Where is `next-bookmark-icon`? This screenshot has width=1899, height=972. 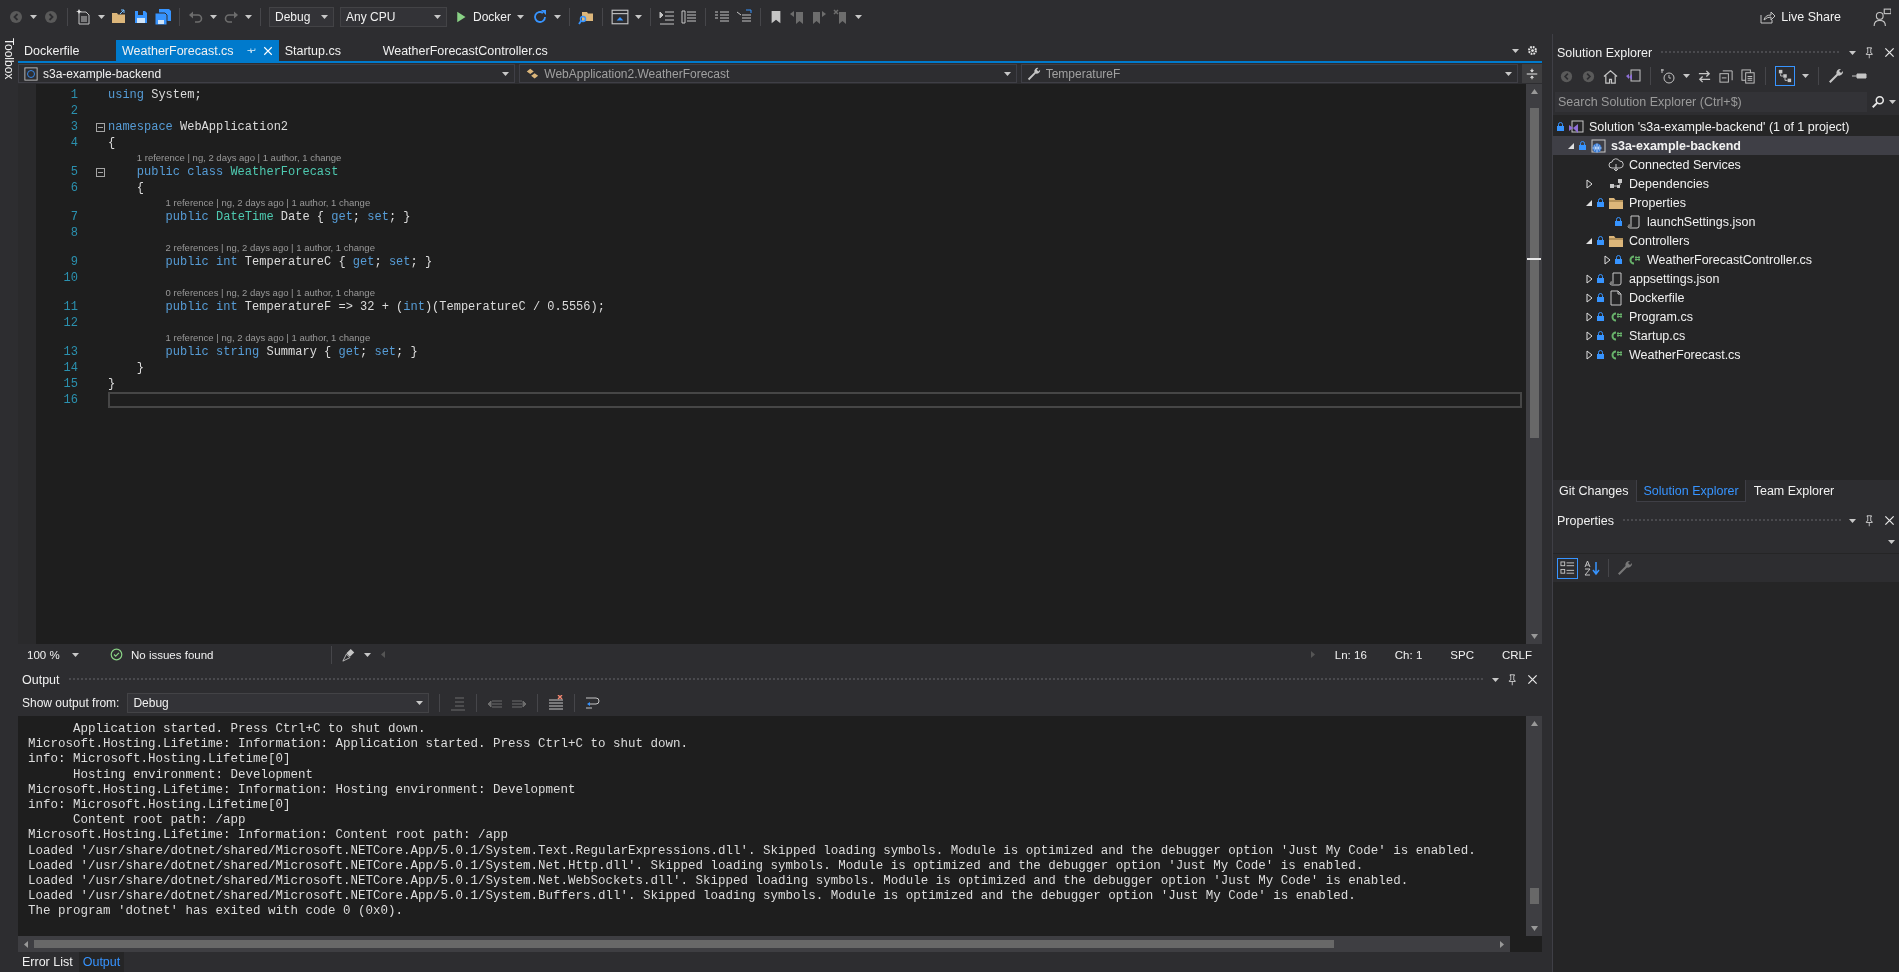
next-bookmark-icon is located at coordinates (819, 17).